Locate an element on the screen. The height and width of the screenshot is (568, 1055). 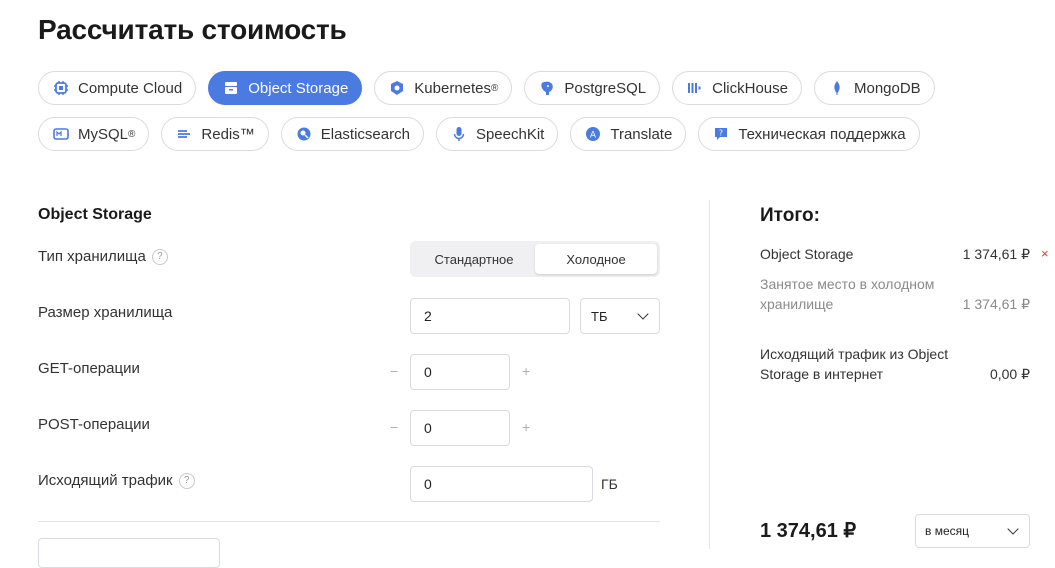
divider is located at coordinates (349, 521).